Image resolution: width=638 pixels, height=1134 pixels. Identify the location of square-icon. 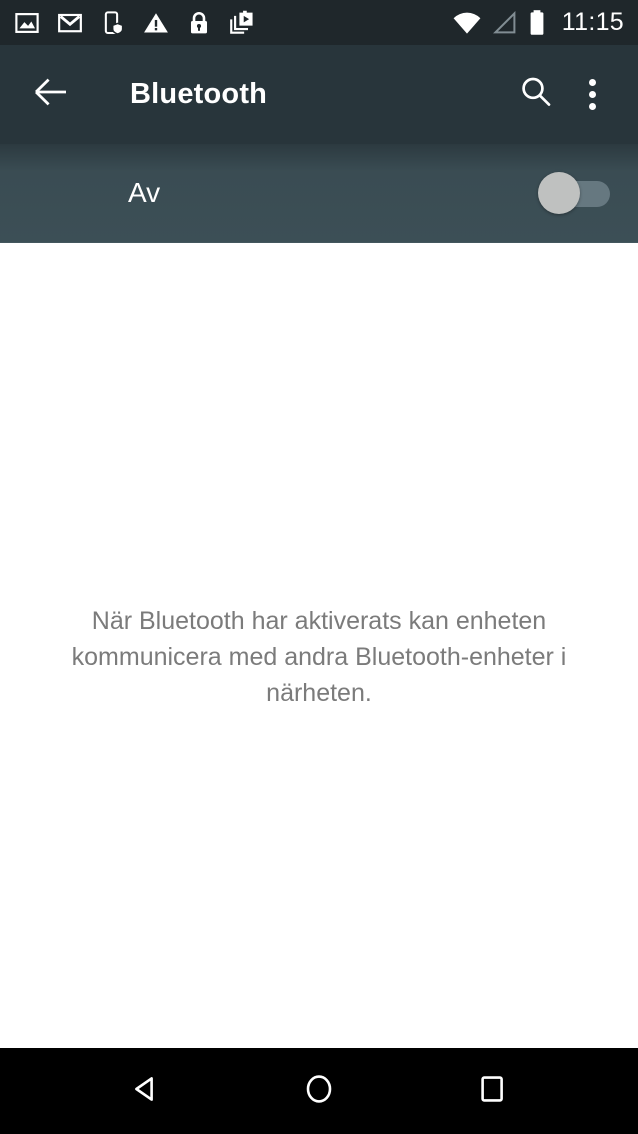
(492, 1091).